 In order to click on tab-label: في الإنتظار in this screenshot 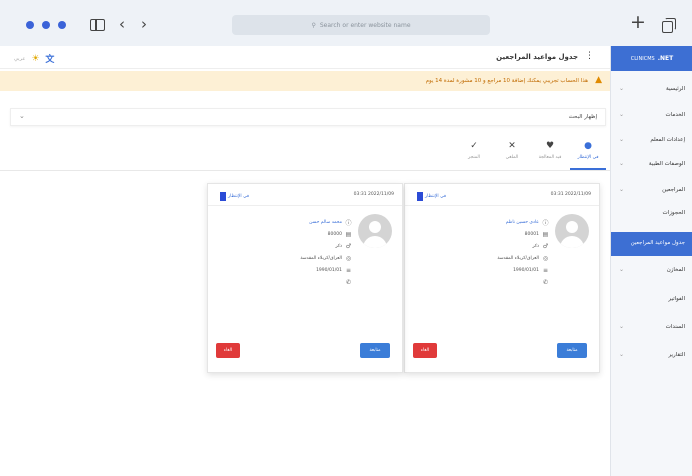, I will do `click(588, 157)`.